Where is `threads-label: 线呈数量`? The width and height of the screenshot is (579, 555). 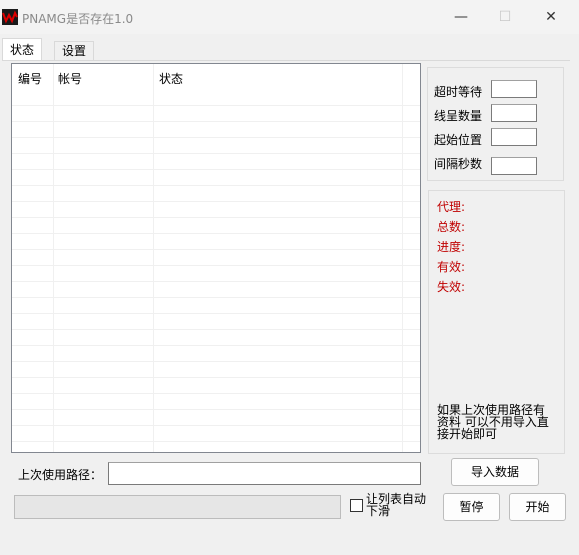 threads-label: 线呈数量 is located at coordinates (458, 116).